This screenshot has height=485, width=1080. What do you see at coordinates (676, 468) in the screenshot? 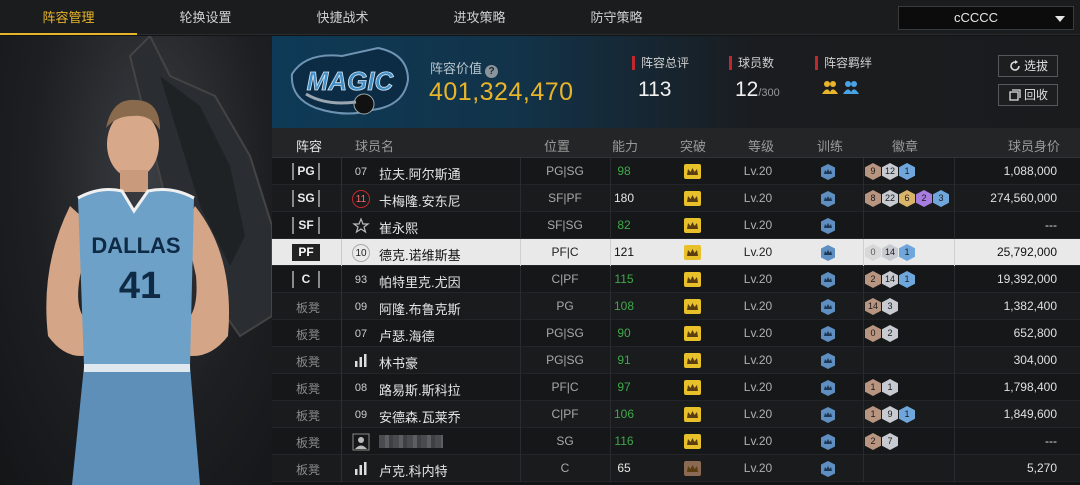
I see `table-row: 板凳 卢克.科内特 C 65 Lv.20 5,270` at bounding box center [676, 468].